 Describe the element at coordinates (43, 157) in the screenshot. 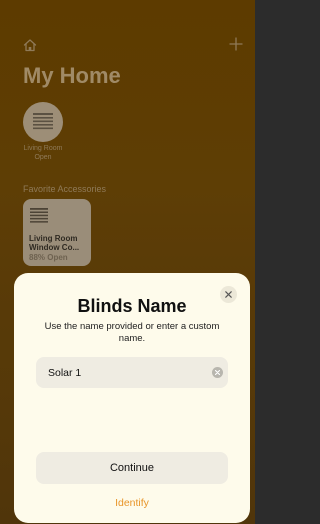

I see `room-status: Open` at that location.